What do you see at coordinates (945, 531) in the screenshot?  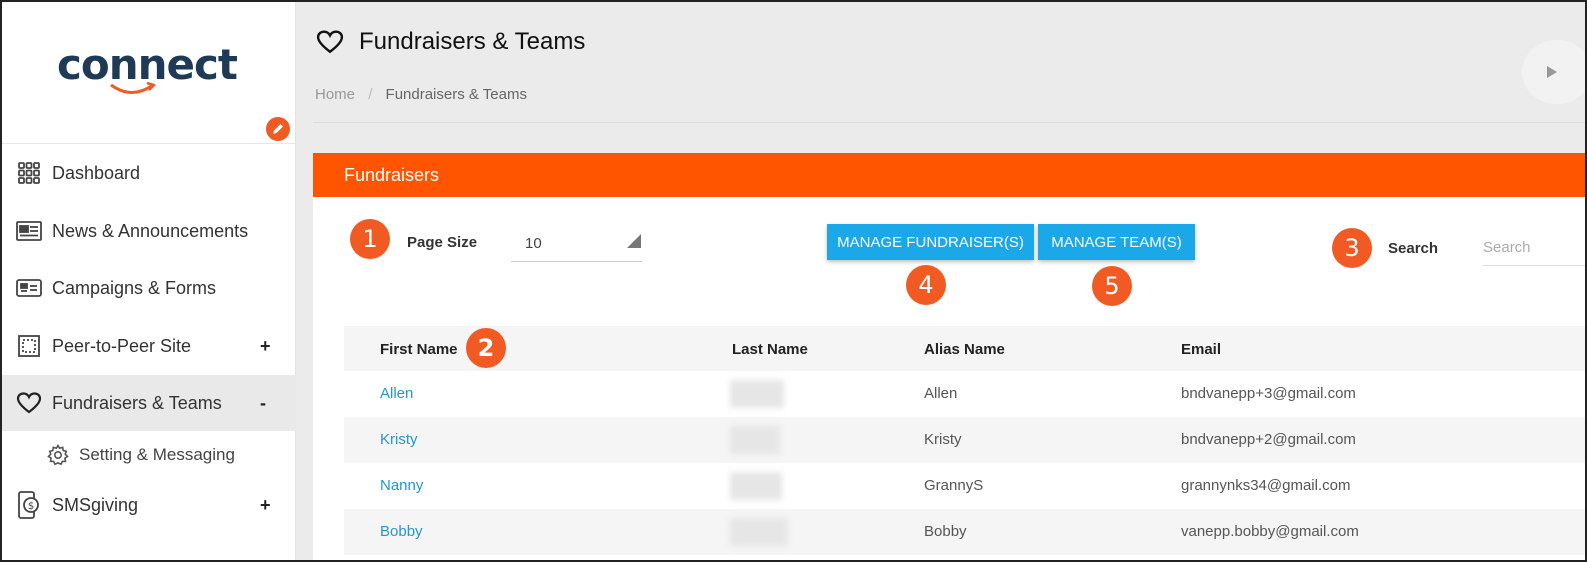 I see `alias-cell: Bobby` at bounding box center [945, 531].